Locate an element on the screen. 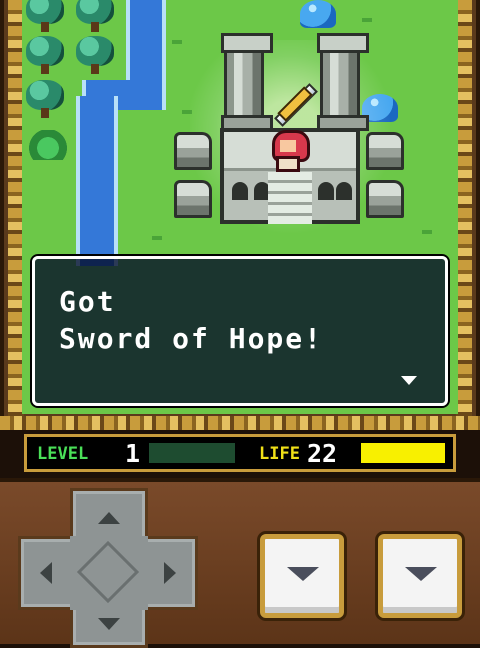 The image size is (480, 648). dpad is located at coordinates (108, 568).